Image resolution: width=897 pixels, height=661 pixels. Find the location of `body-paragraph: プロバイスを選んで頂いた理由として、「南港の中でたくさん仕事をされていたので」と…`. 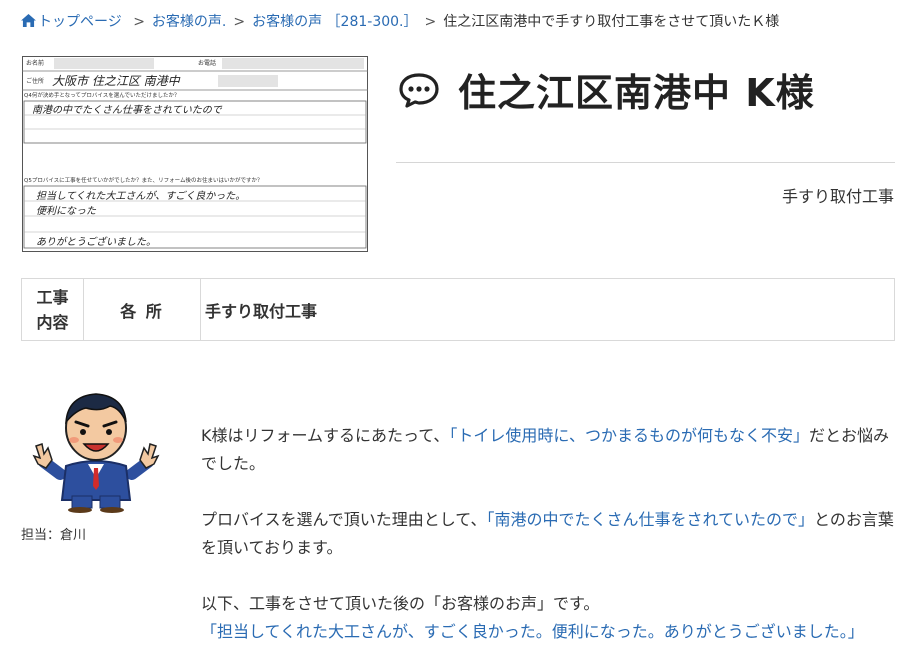

body-paragraph: プロバイスを選んで頂いた理由として、「南港の中でたくさん仕事をされていたので」と… is located at coordinates (547, 533).